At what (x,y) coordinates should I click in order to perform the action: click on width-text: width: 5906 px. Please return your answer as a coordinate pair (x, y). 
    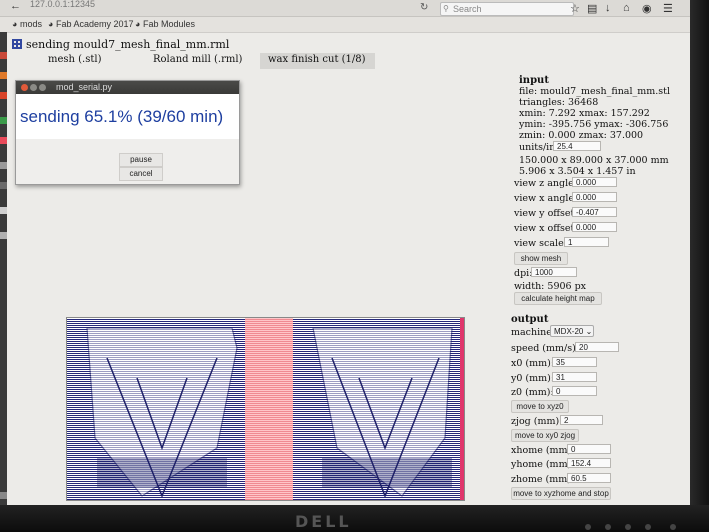
    Looking at the image, I should click on (550, 286).